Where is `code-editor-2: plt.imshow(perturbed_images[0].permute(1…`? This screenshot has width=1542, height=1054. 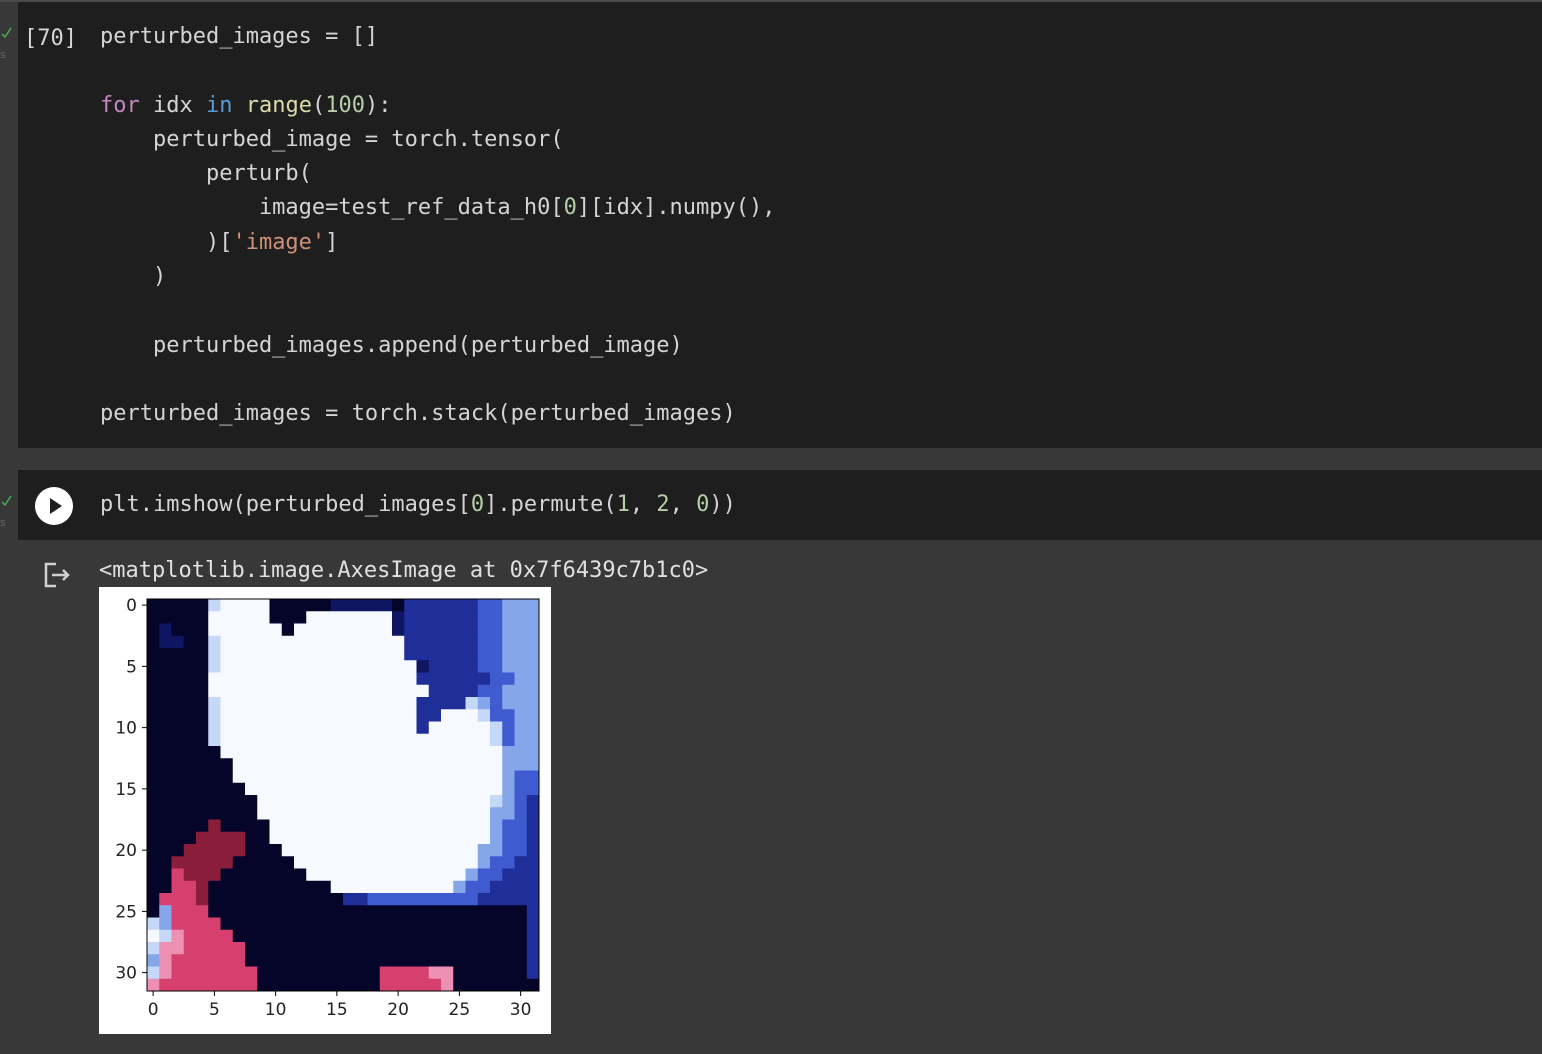 code-editor-2: plt.imshow(perturbed_images[0].permute(1… is located at coordinates (418, 505).